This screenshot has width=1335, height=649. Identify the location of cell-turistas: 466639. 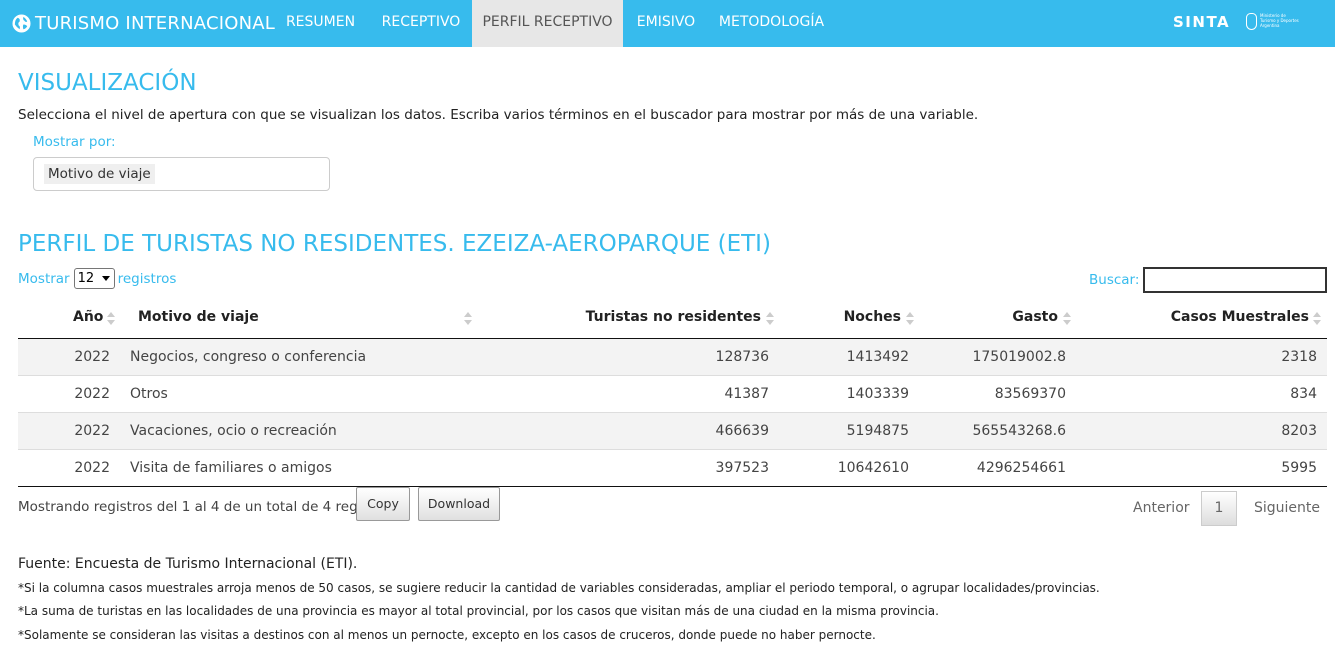
(742, 431).